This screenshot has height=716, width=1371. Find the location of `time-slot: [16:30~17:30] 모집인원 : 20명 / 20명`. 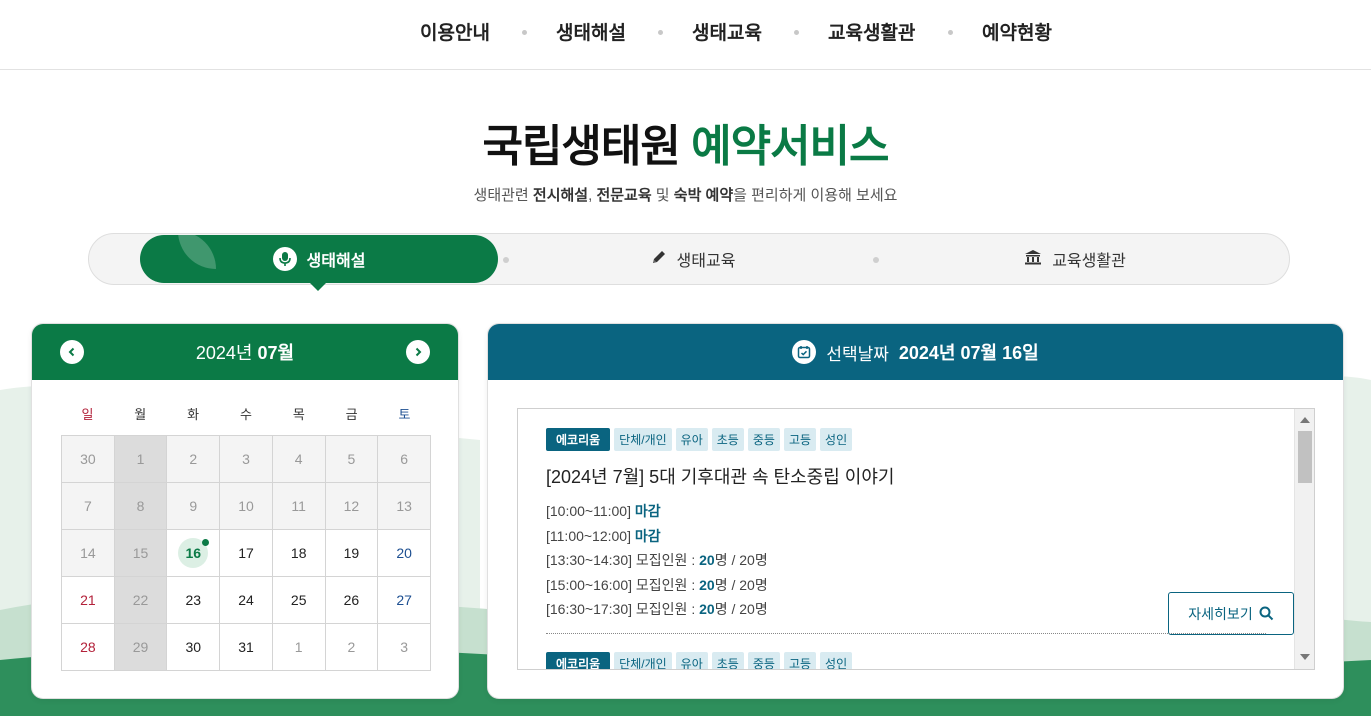

time-slot: [16:30~17:30] 모집인원 : 20명 / 20명 is located at coordinates (906, 609).